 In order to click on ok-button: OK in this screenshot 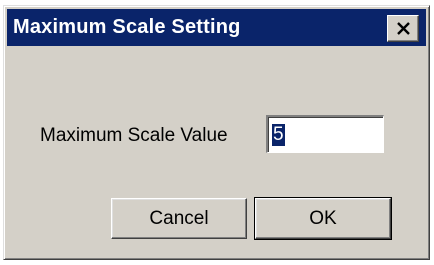, I will do `click(323, 218)`.